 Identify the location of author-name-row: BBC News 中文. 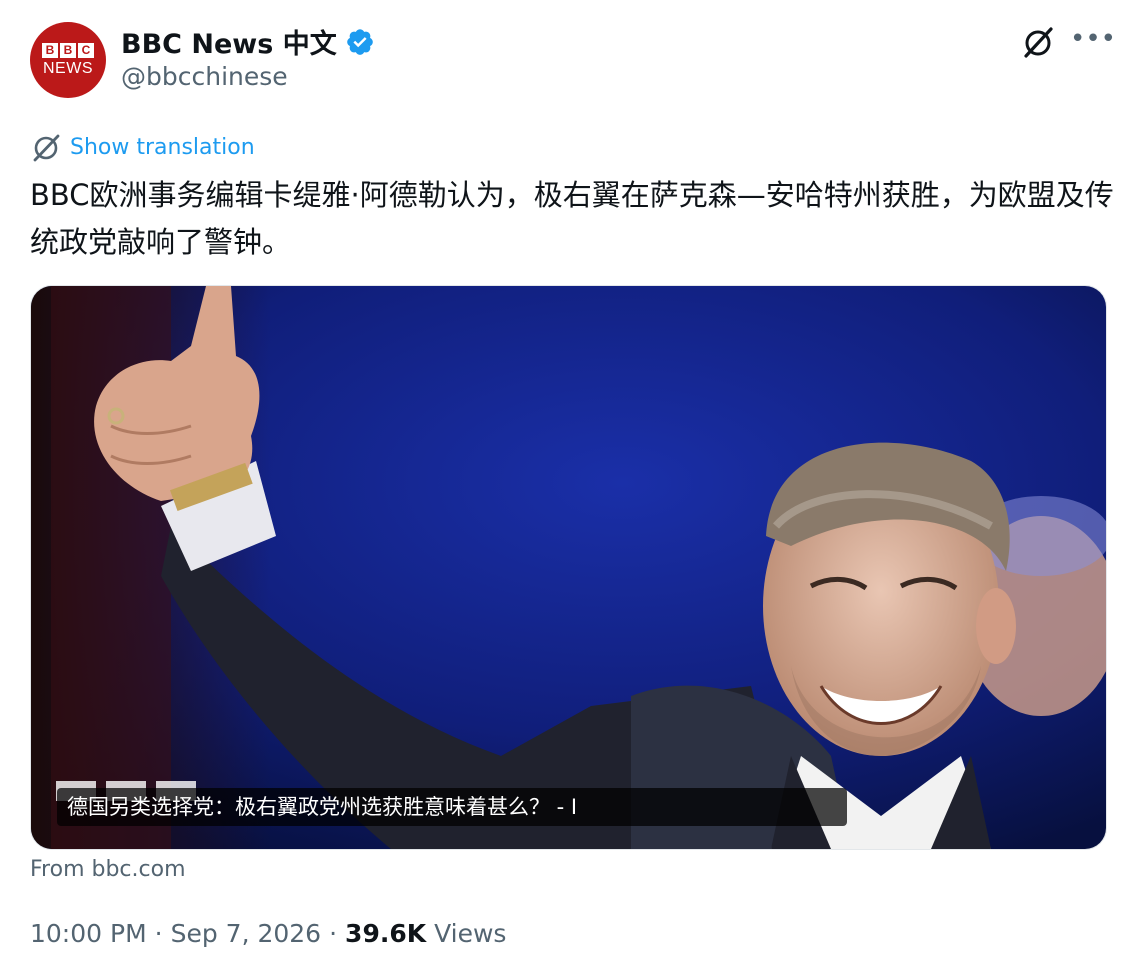
(248, 41).